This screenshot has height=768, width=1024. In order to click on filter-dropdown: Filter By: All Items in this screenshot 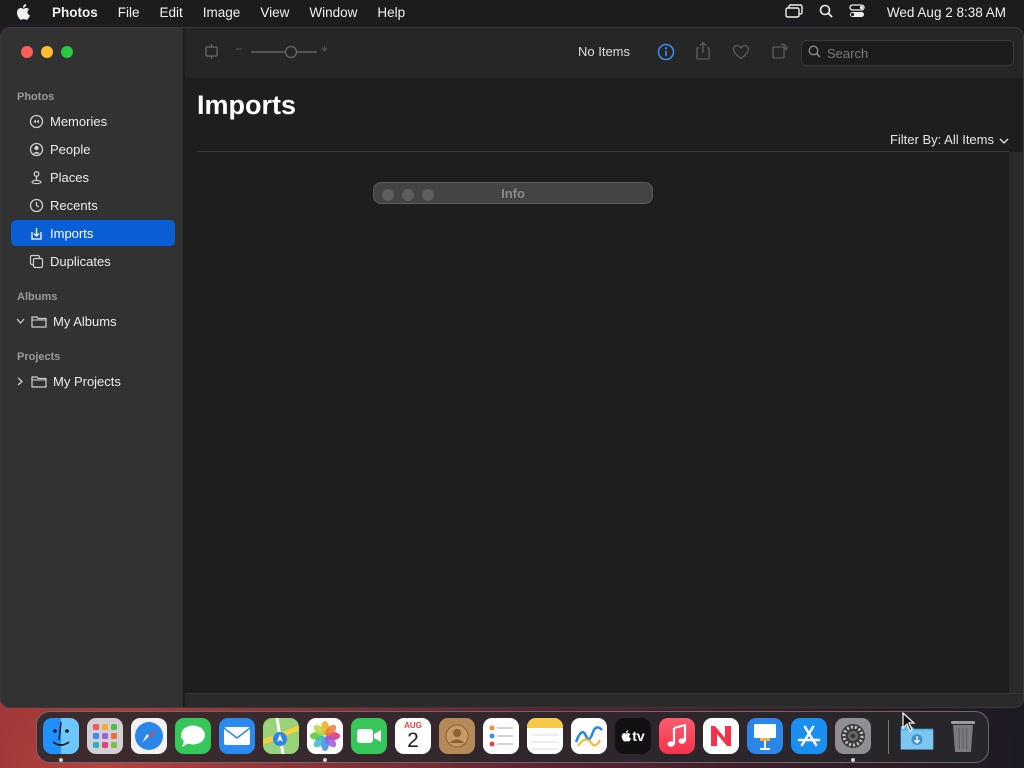, I will do `click(949, 139)`.